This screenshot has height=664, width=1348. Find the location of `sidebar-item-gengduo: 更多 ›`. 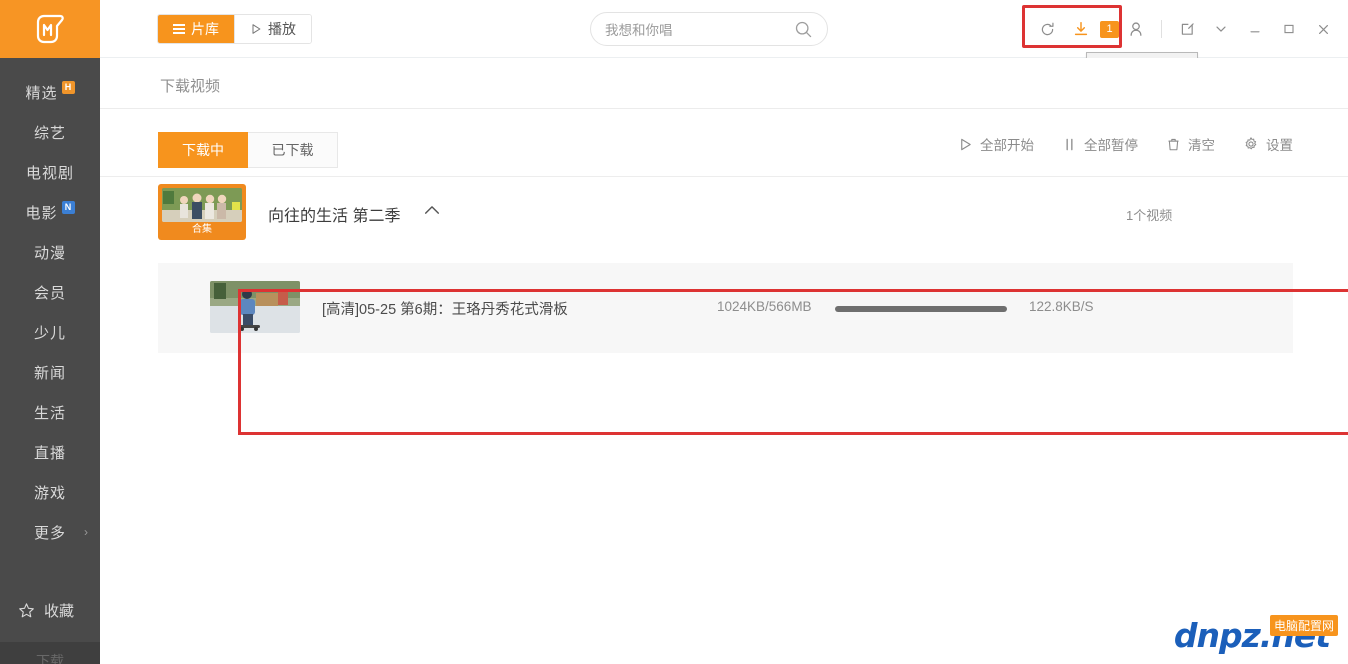

sidebar-item-gengduo: 更多 › is located at coordinates (50, 532).